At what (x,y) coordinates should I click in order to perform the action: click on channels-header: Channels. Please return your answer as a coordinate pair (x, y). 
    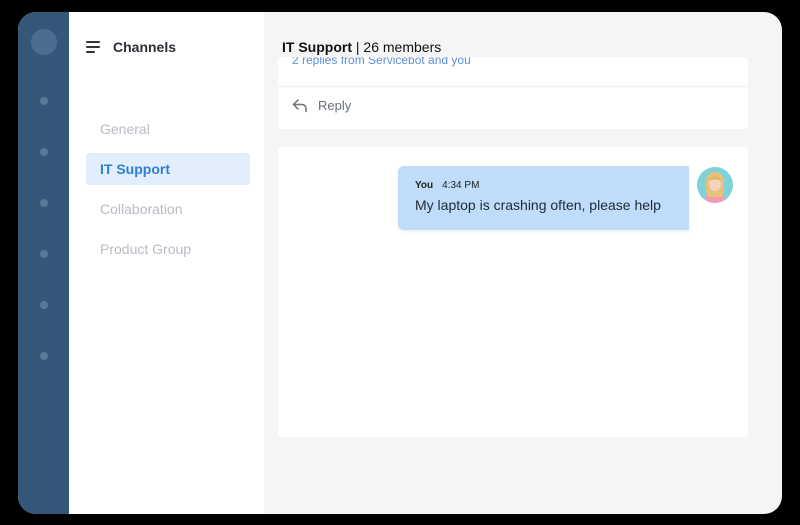
    Looking at the image, I should click on (131, 47).